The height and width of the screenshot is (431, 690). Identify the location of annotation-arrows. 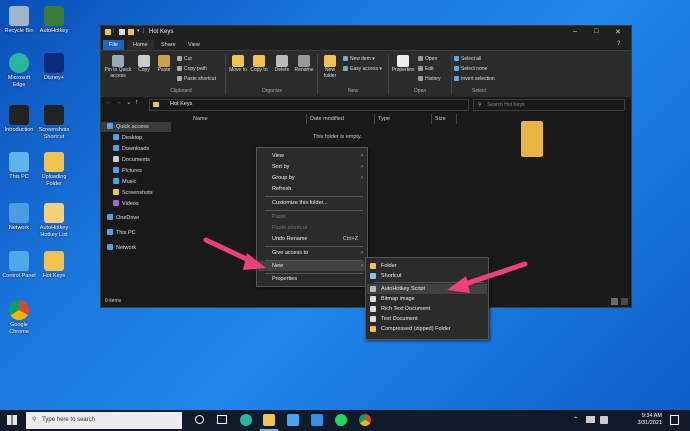
(365, 265).